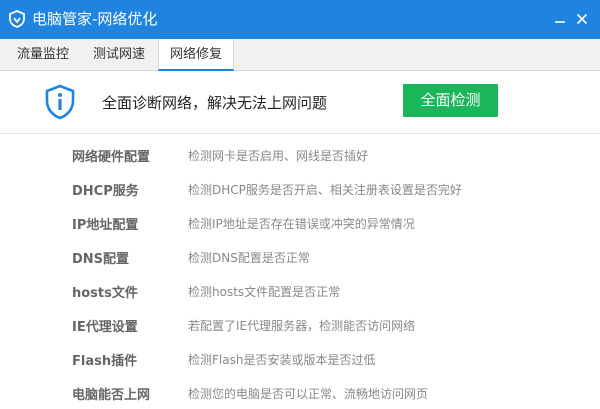  Describe the element at coordinates (43, 54) in the screenshot. I see `tab-traffic-monitor: 流量监控` at that location.